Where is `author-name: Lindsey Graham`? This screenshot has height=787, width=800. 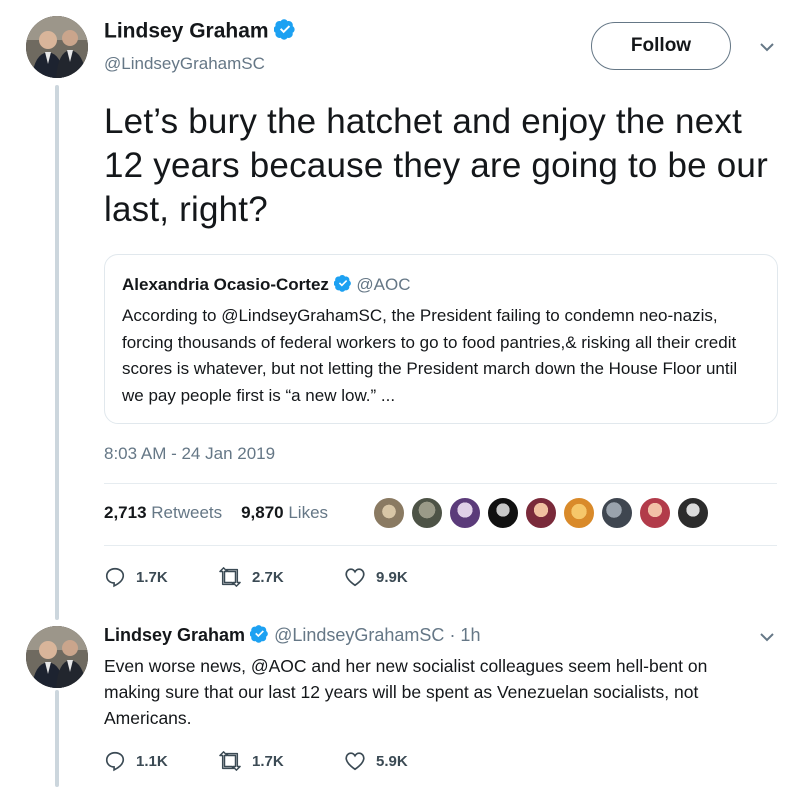 author-name: Lindsey Graham is located at coordinates (186, 31).